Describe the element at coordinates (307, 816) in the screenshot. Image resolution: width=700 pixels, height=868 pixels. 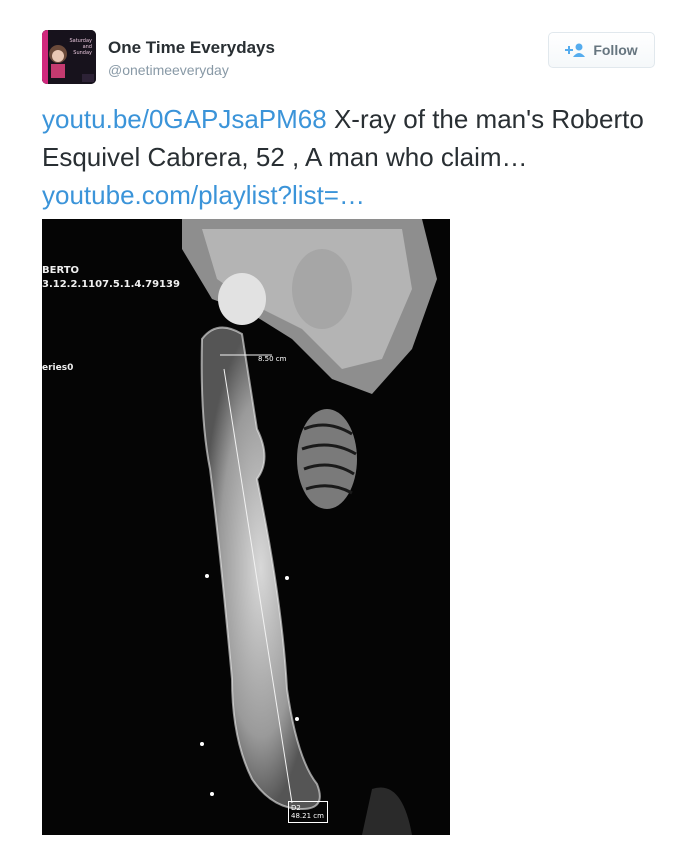
I see `xray-measure-box-line: 48.21 cm` at that location.